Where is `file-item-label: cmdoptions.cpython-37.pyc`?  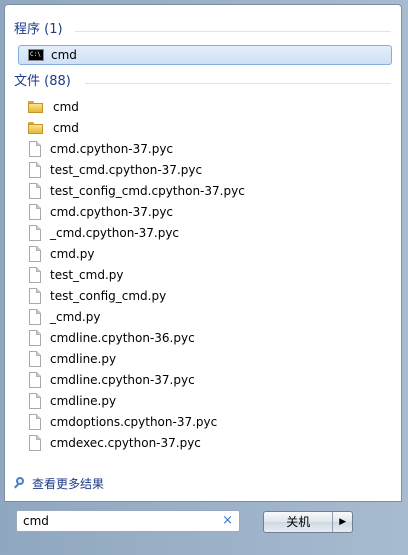
file-item-label: cmdoptions.cpython-37.pyc is located at coordinates (134, 422).